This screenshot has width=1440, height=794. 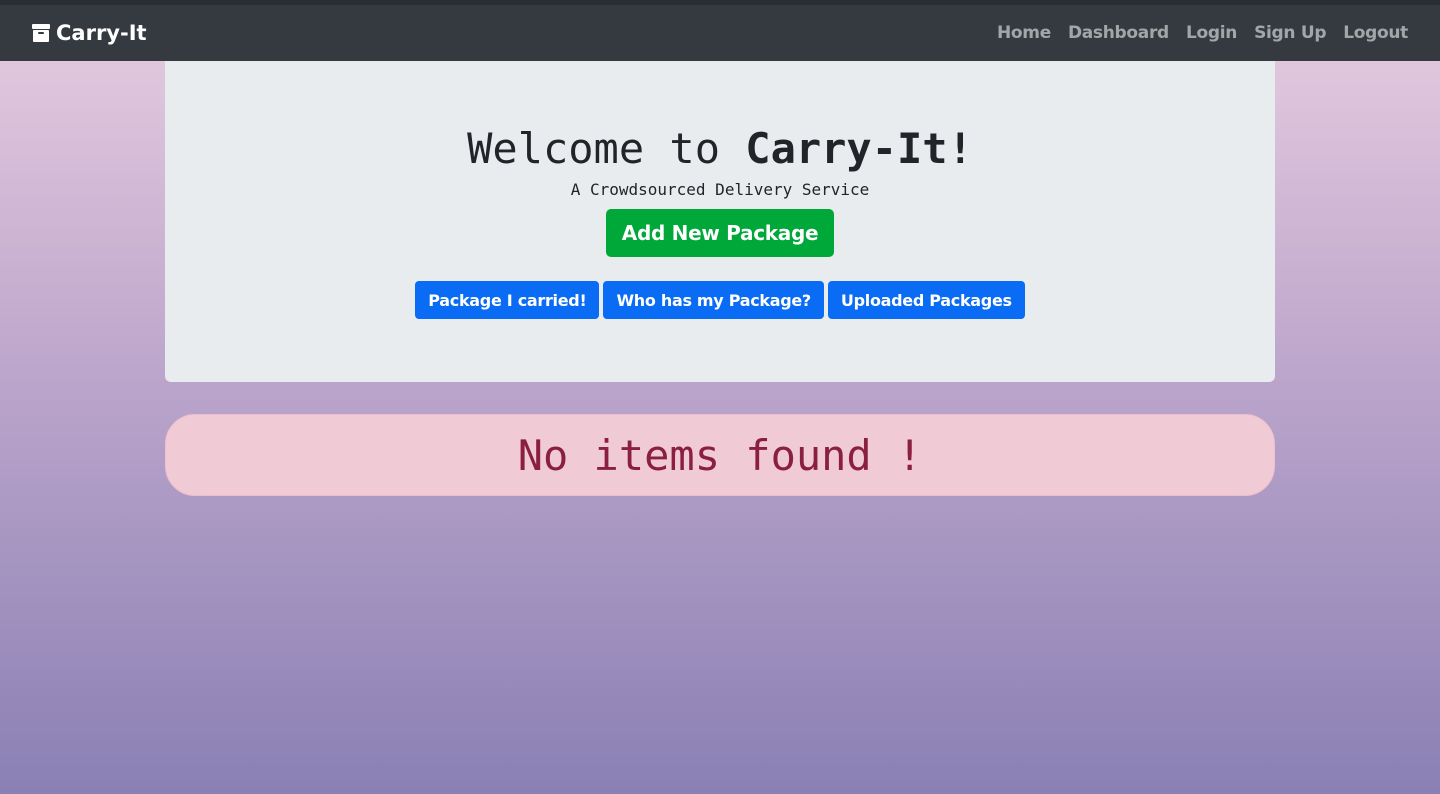 I want to click on no-items-alert: No items found !, so click(x=720, y=455).